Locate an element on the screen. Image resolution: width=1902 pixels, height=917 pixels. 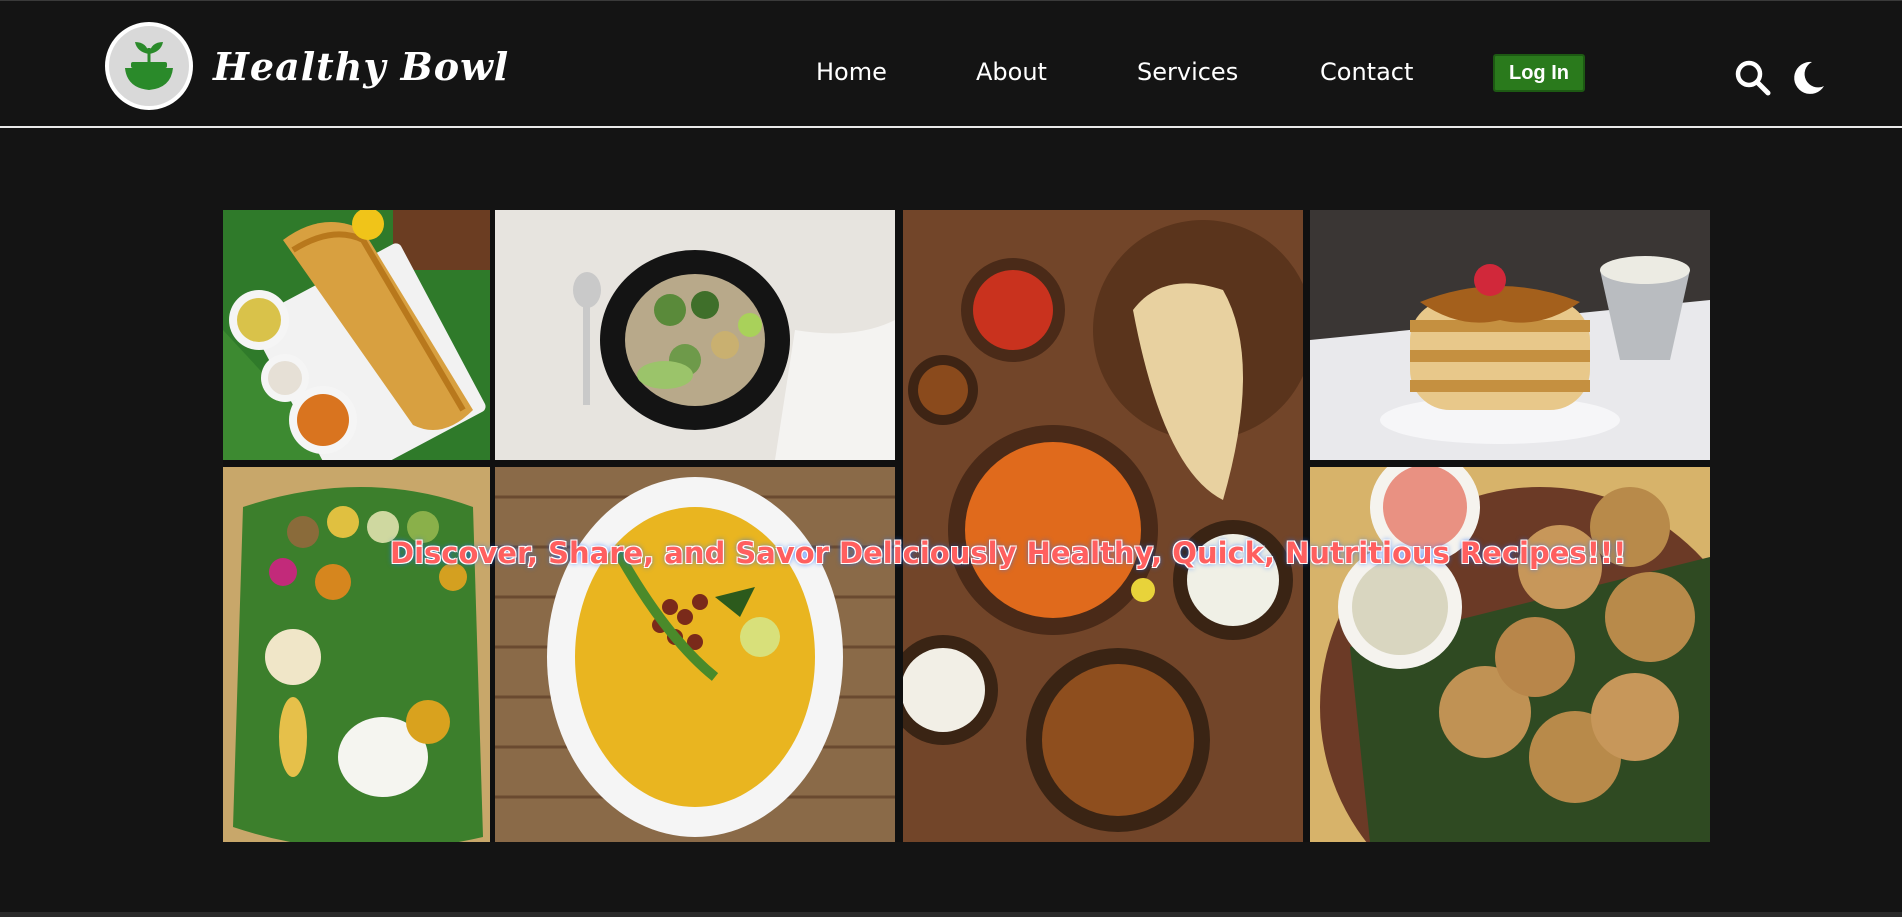
pancakes-image is located at coordinates (1510, 335).